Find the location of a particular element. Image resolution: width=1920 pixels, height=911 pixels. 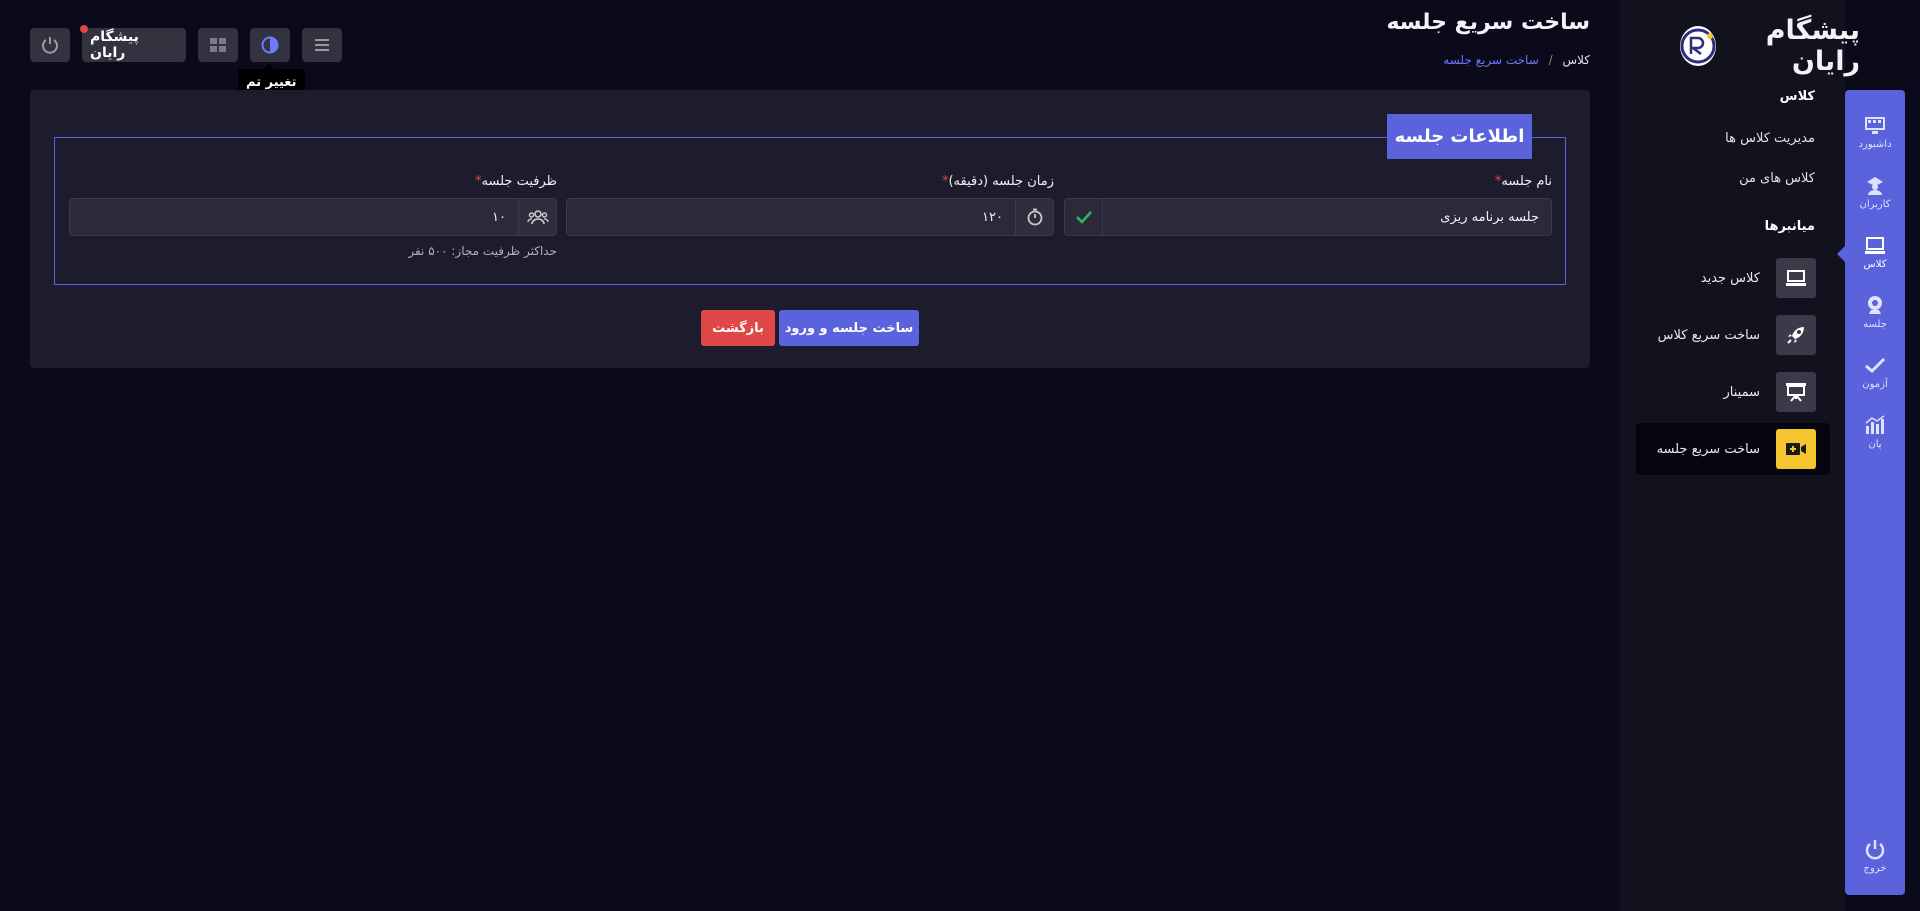

menu-icon is located at coordinates (322, 45).